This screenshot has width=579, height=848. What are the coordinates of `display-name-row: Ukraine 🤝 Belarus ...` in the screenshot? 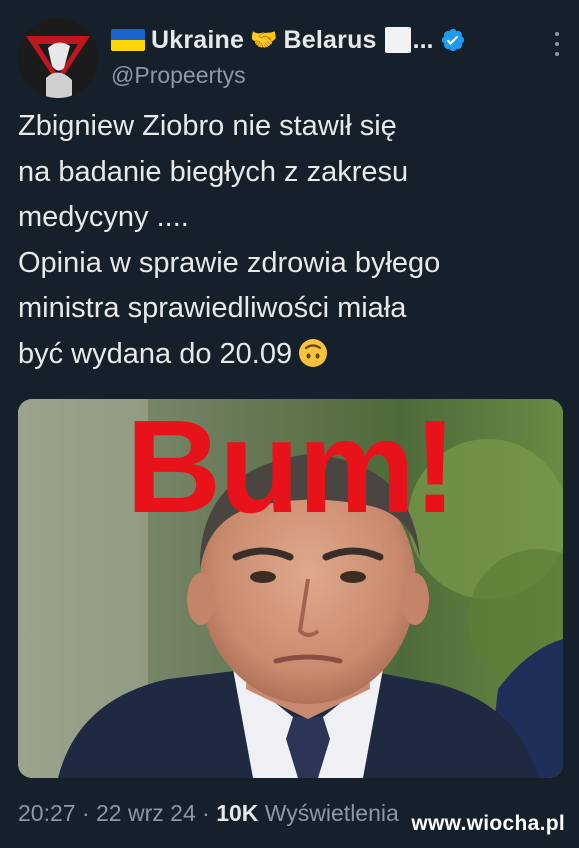 It's located at (288, 40).